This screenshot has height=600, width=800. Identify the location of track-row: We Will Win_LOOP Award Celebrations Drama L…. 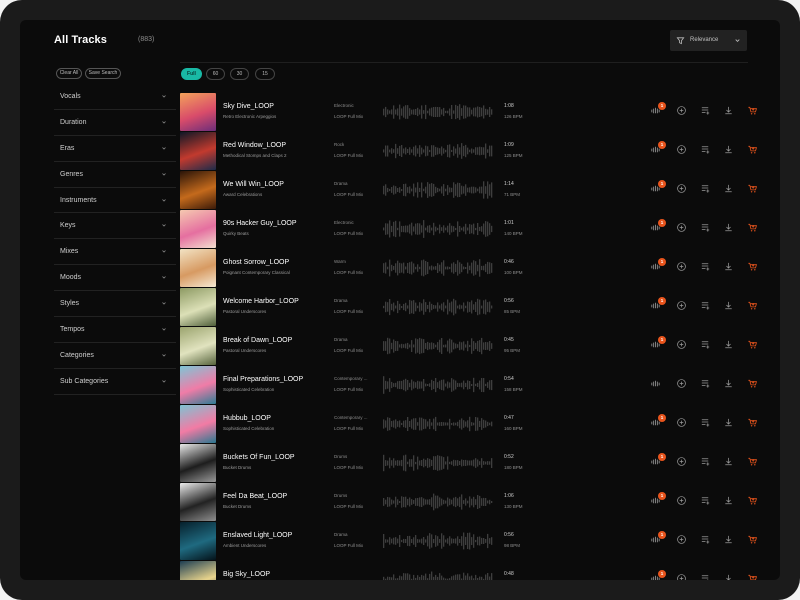
(470, 190).